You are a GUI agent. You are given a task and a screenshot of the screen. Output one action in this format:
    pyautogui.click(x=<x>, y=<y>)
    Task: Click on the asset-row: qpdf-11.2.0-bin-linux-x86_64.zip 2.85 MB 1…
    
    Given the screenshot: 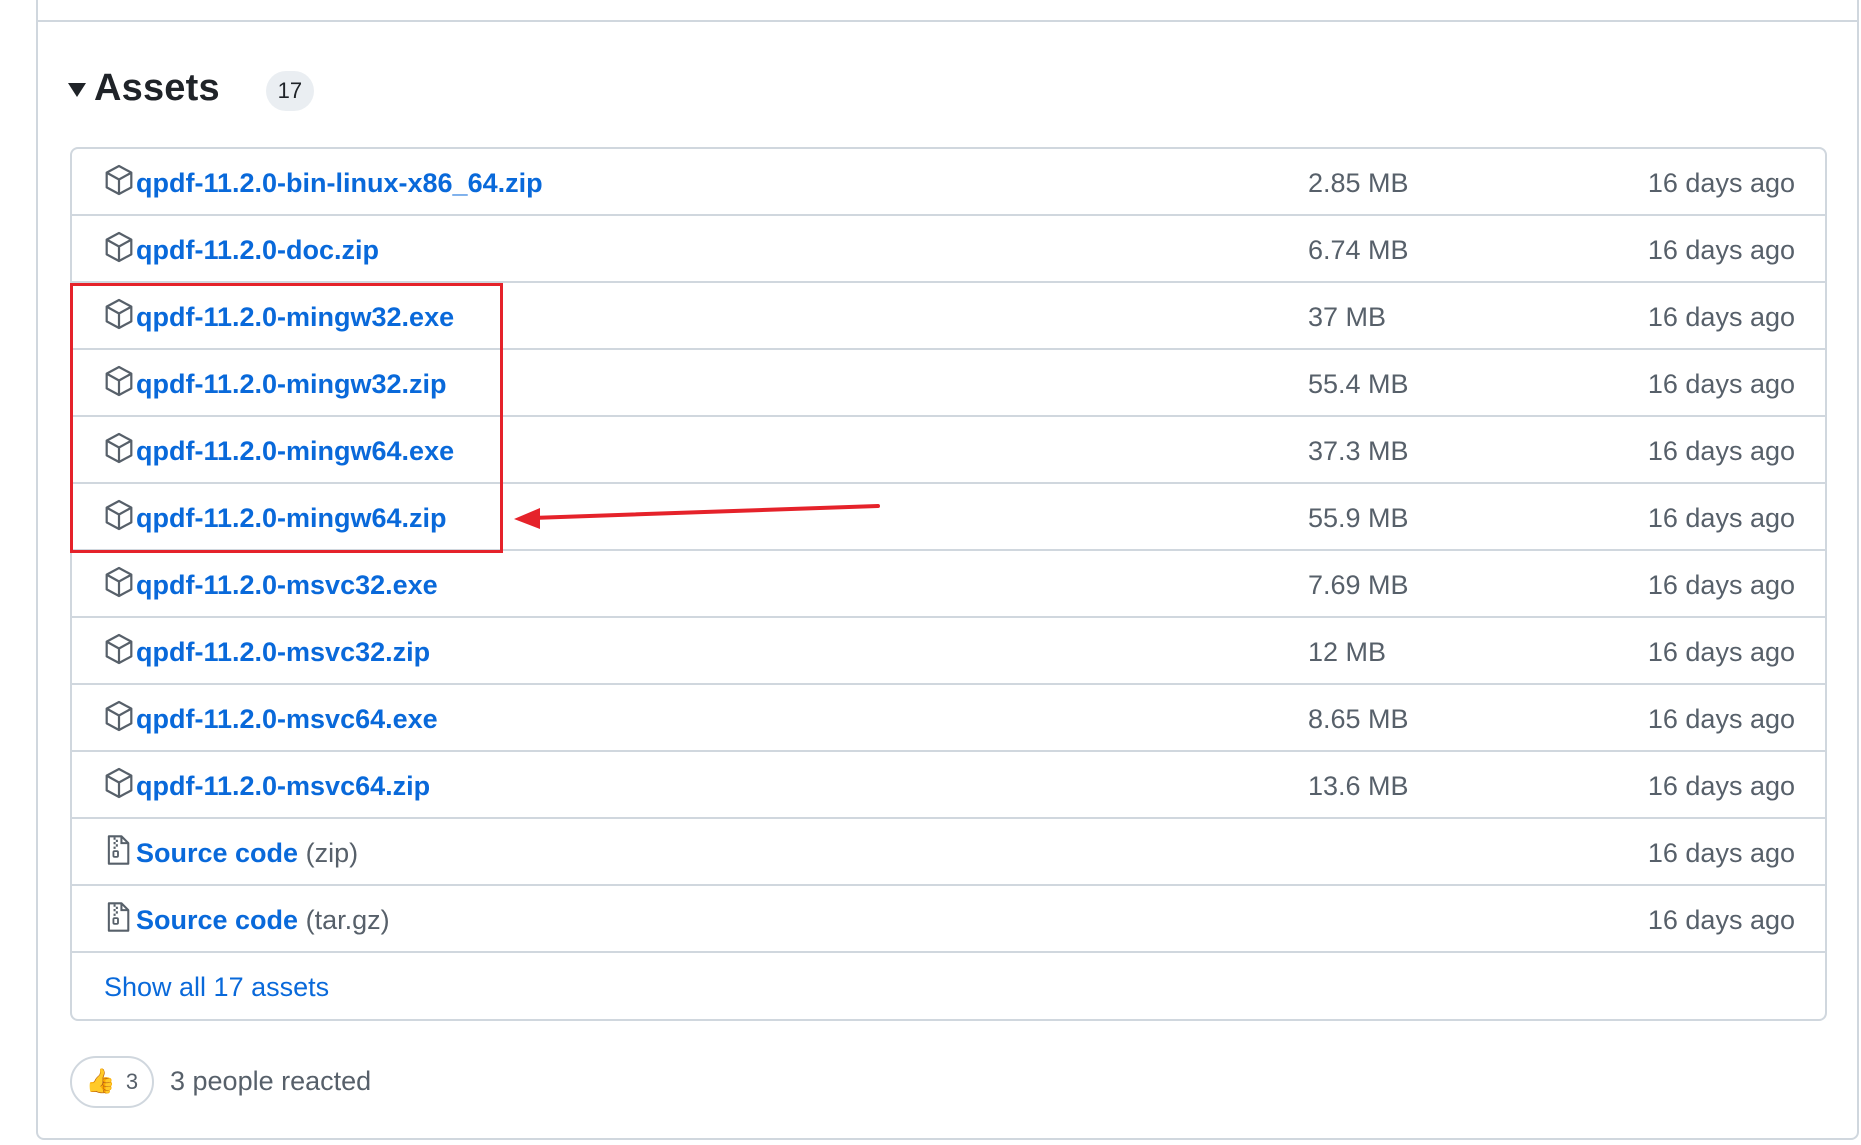 What is the action you would take?
    pyautogui.click(x=948, y=182)
    